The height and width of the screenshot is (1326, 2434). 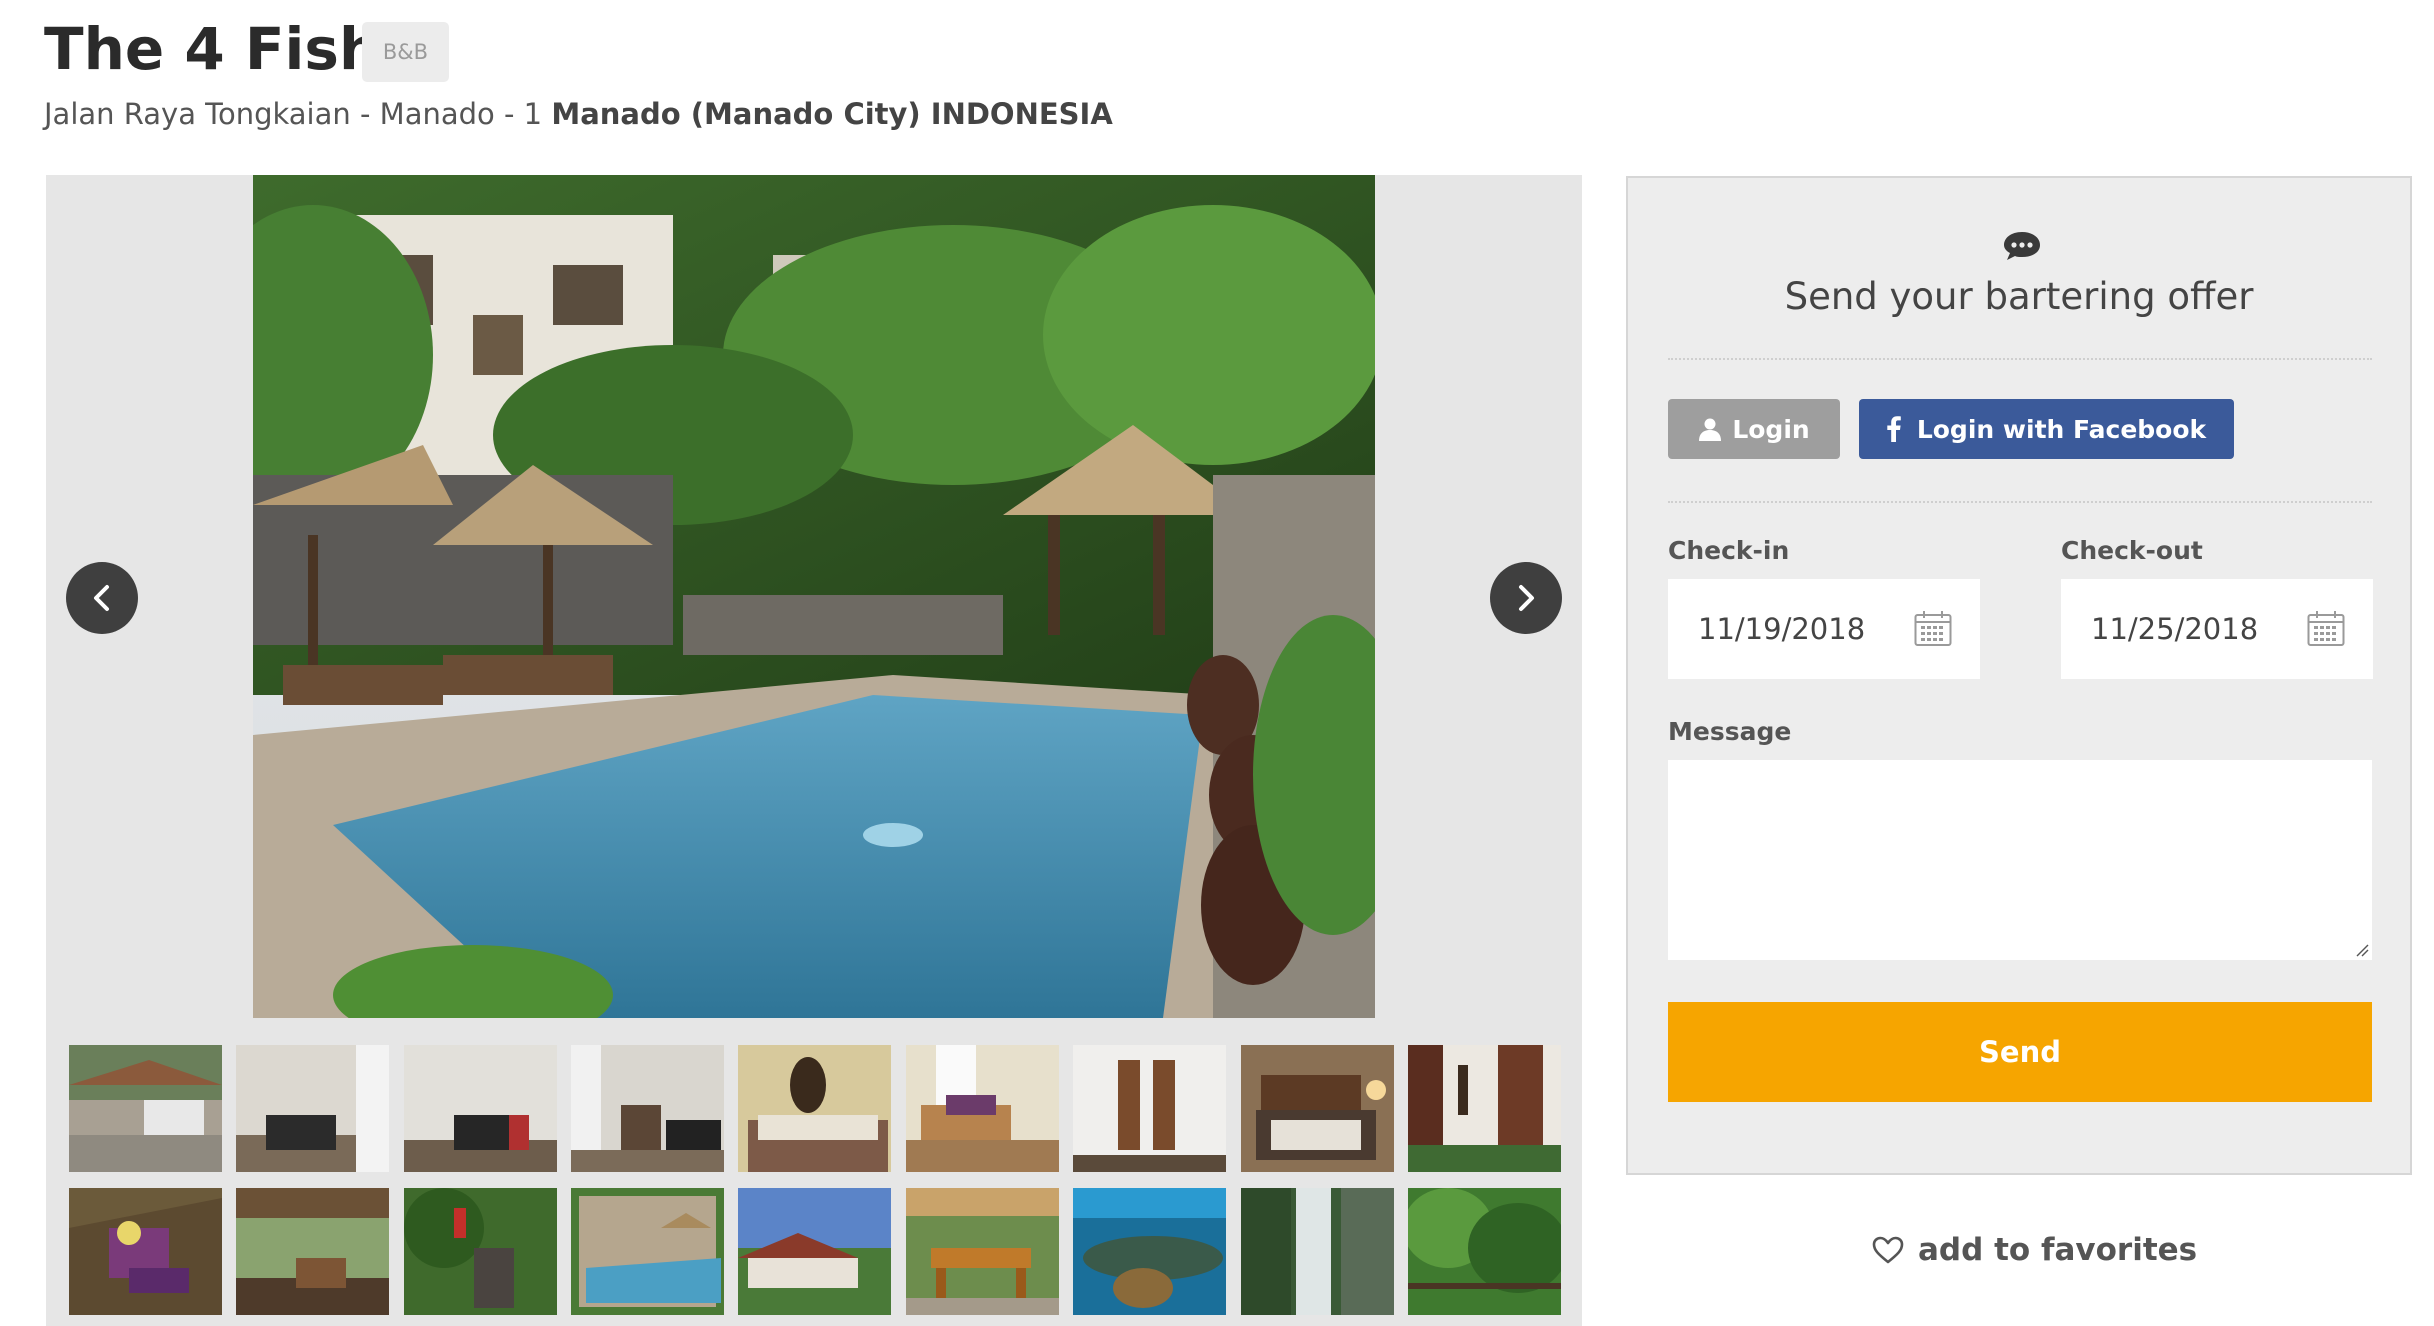 What do you see at coordinates (647, 1108) in the screenshot?
I see `thumbnail-hallway` at bounding box center [647, 1108].